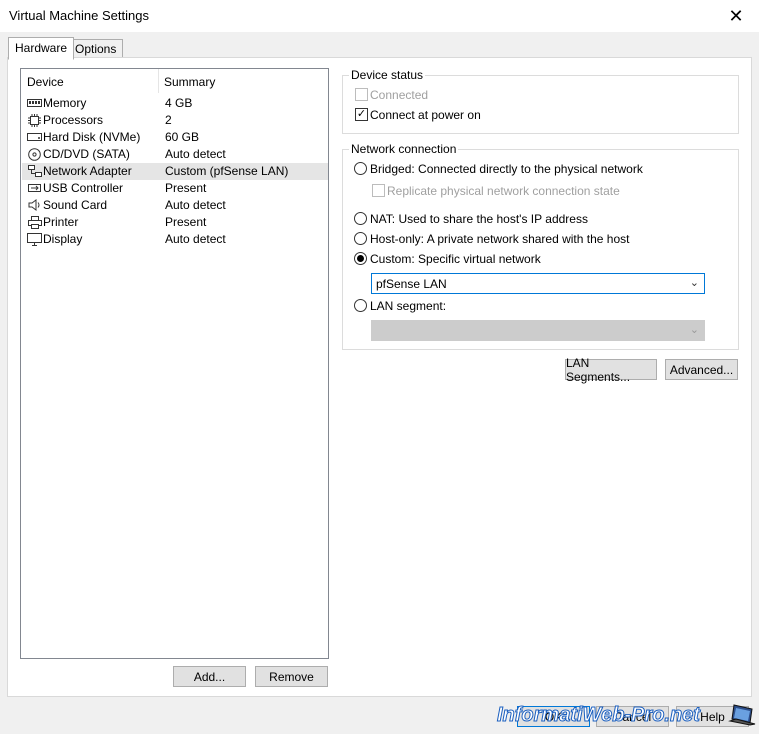 The image size is (759, 734). What do you see at coordinates (34, 239) in the screenshot?
I see `display-icon` at bounding box center [34, 239].